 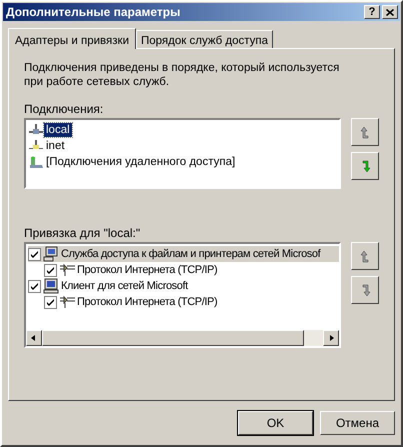 What do you see at coordinates (94, 12) in the screenshot?
I see `window-title: Дополнительные параметры` at bounding box center [94, 12].